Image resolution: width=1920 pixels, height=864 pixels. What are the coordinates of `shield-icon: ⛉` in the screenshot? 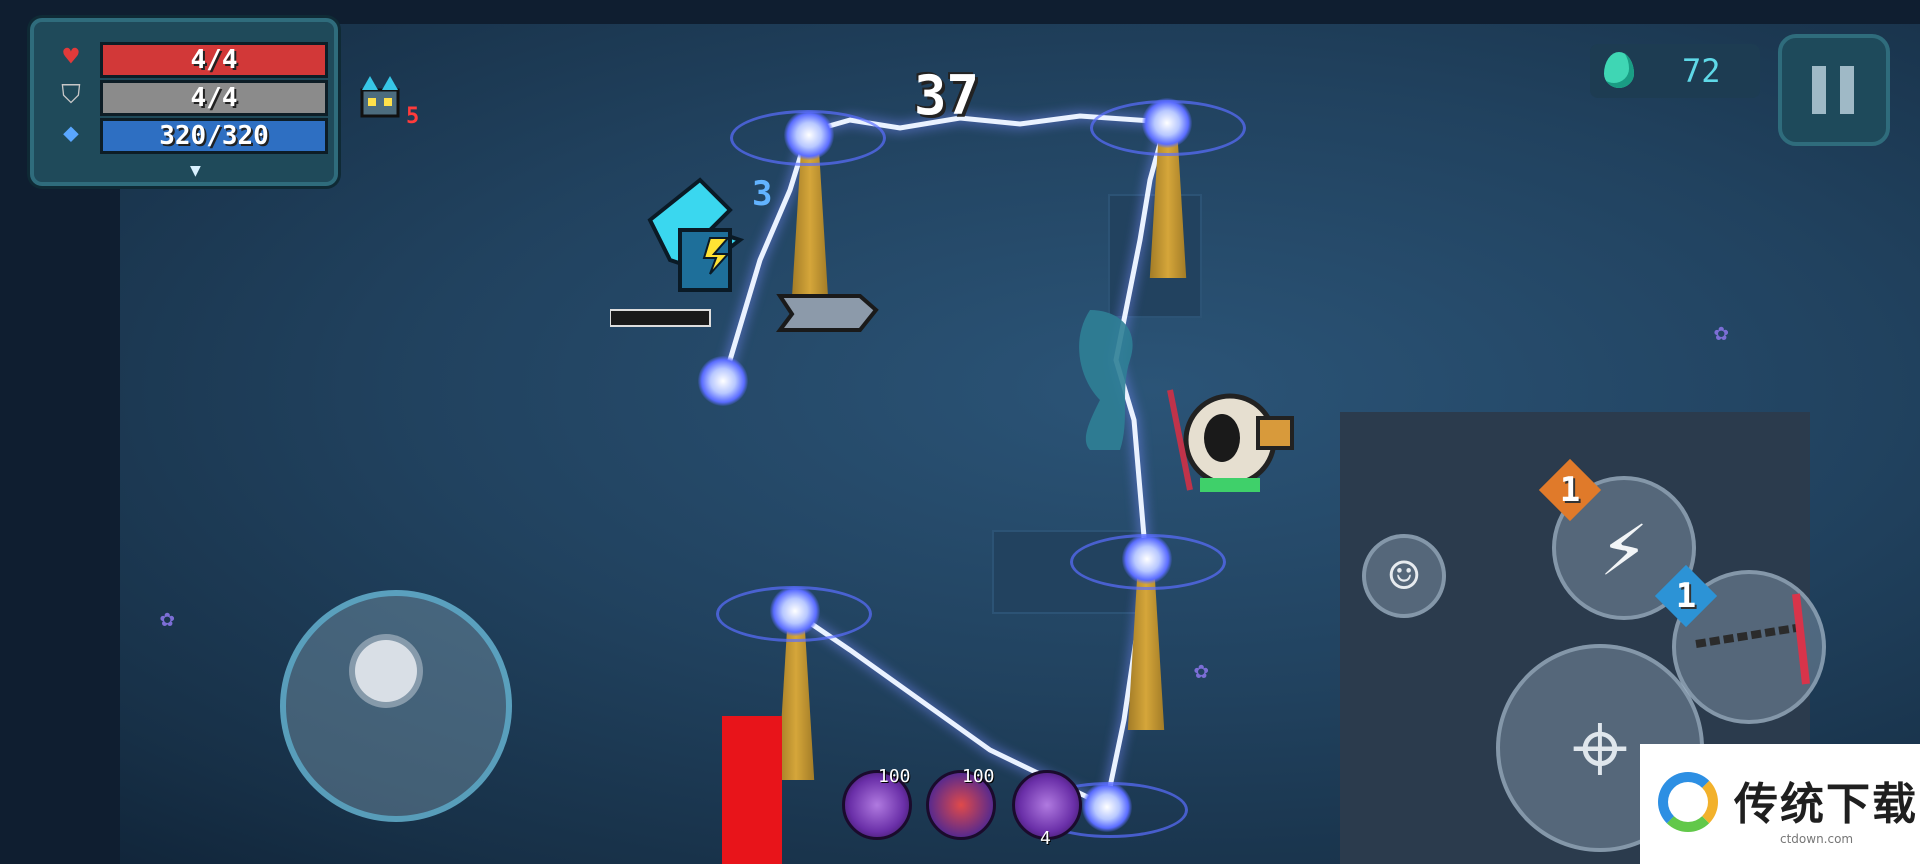 It's located at (71, 95).